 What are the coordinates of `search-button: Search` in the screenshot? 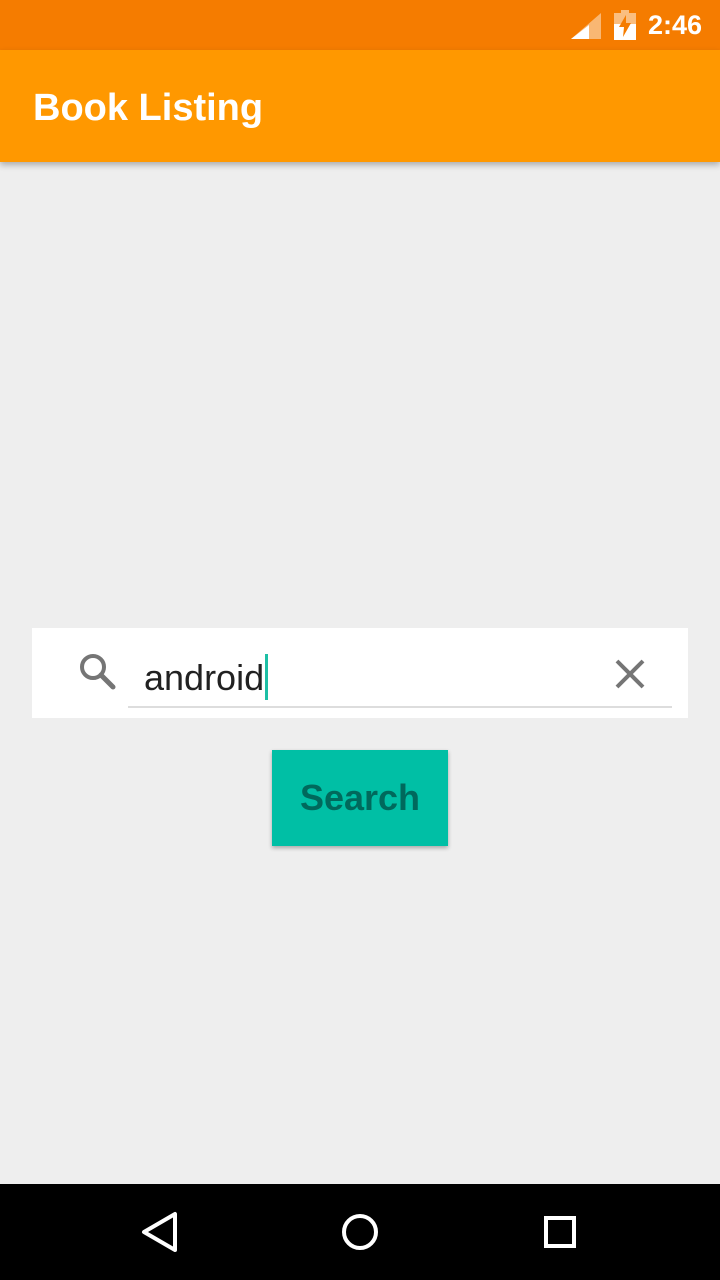 It's located at (360, 798).